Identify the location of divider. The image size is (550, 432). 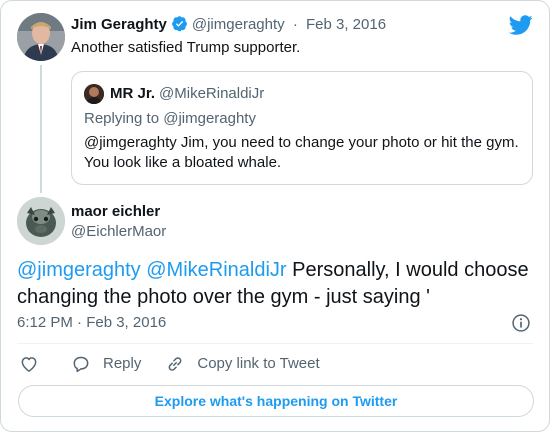
(275, 343).